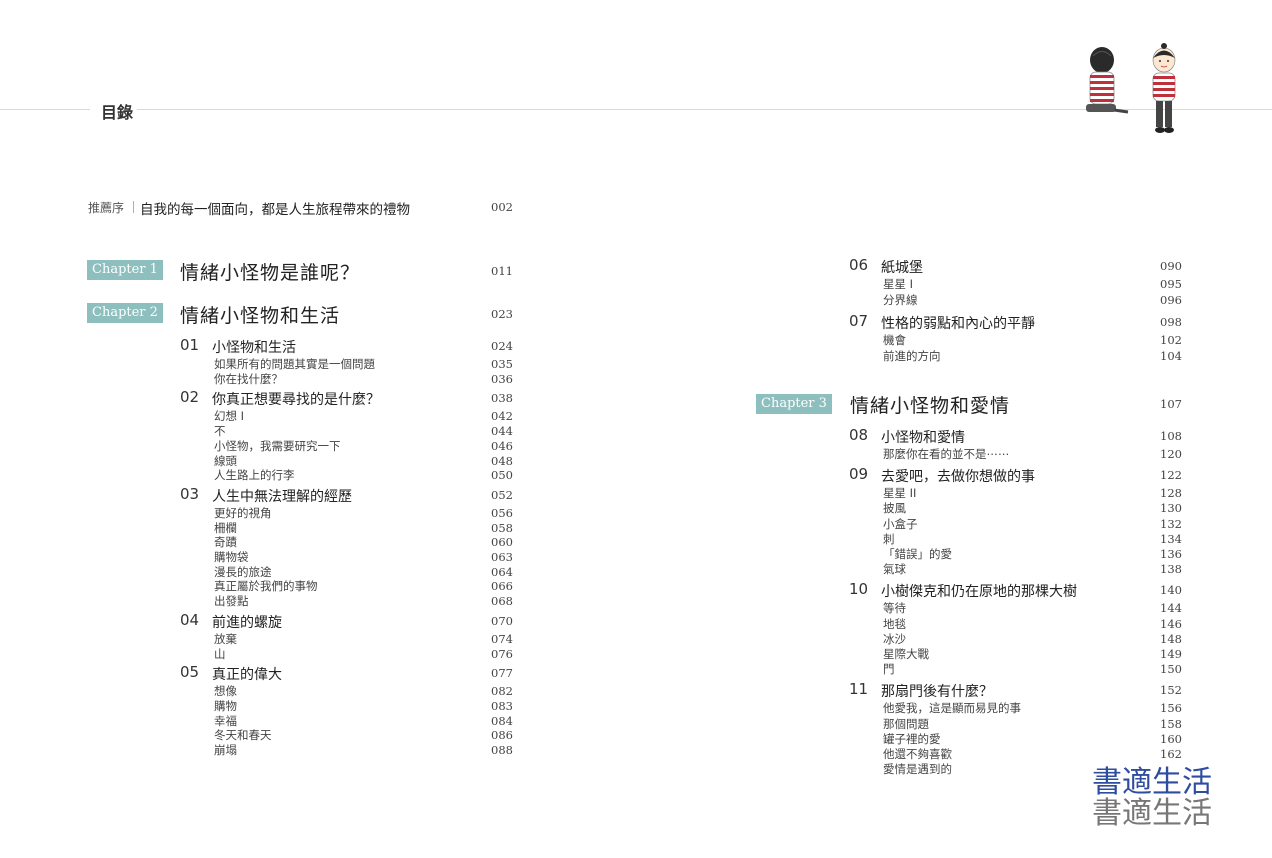 Image resolution: width=1272 pixels, height=858 pixels. Describe the element at coordinates (902, 267) in the screenshot. I see `section-title: 紙城堡` at that location.